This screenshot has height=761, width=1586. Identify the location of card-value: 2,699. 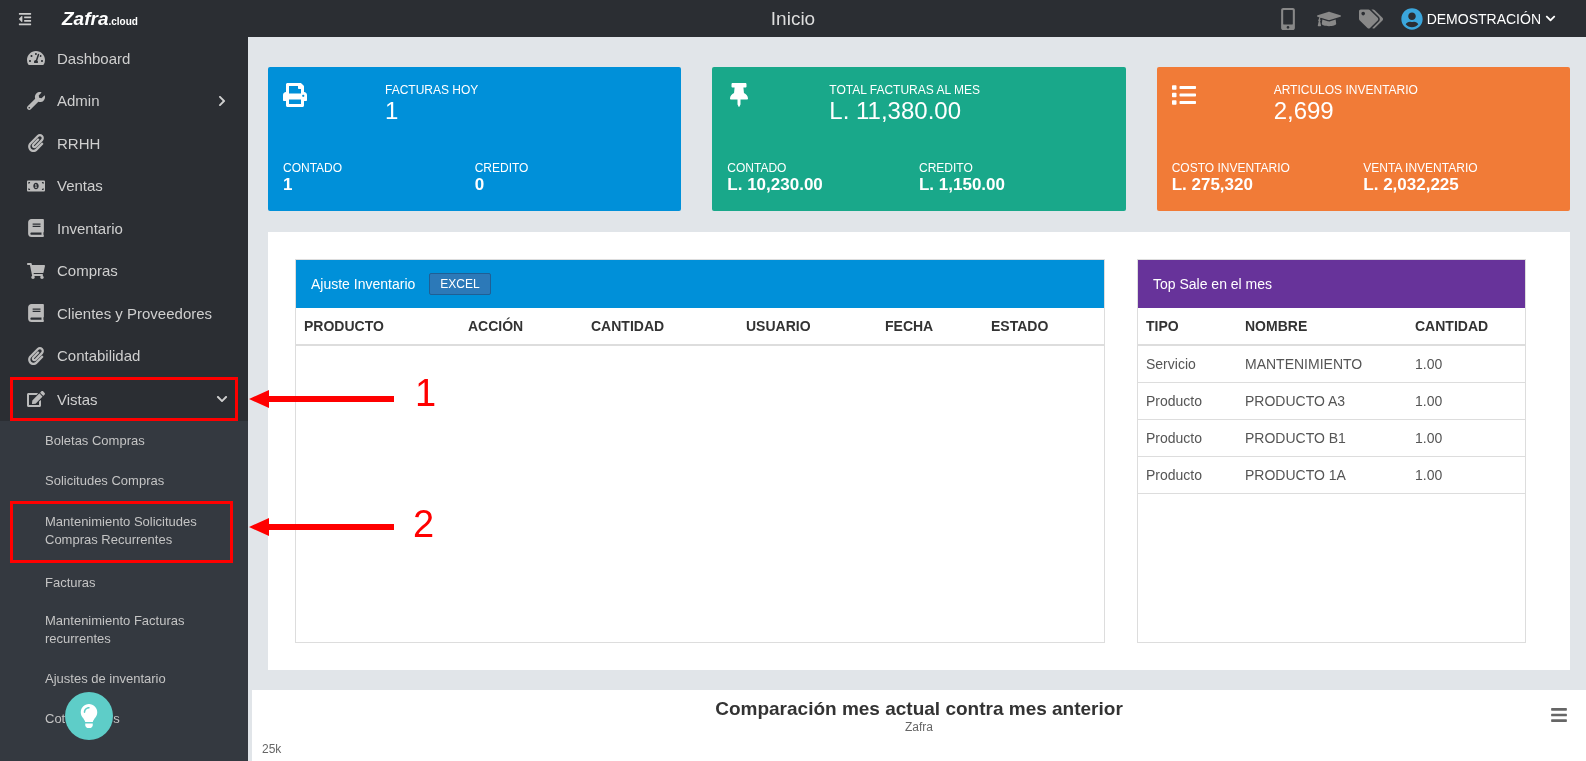
(1304, 111).